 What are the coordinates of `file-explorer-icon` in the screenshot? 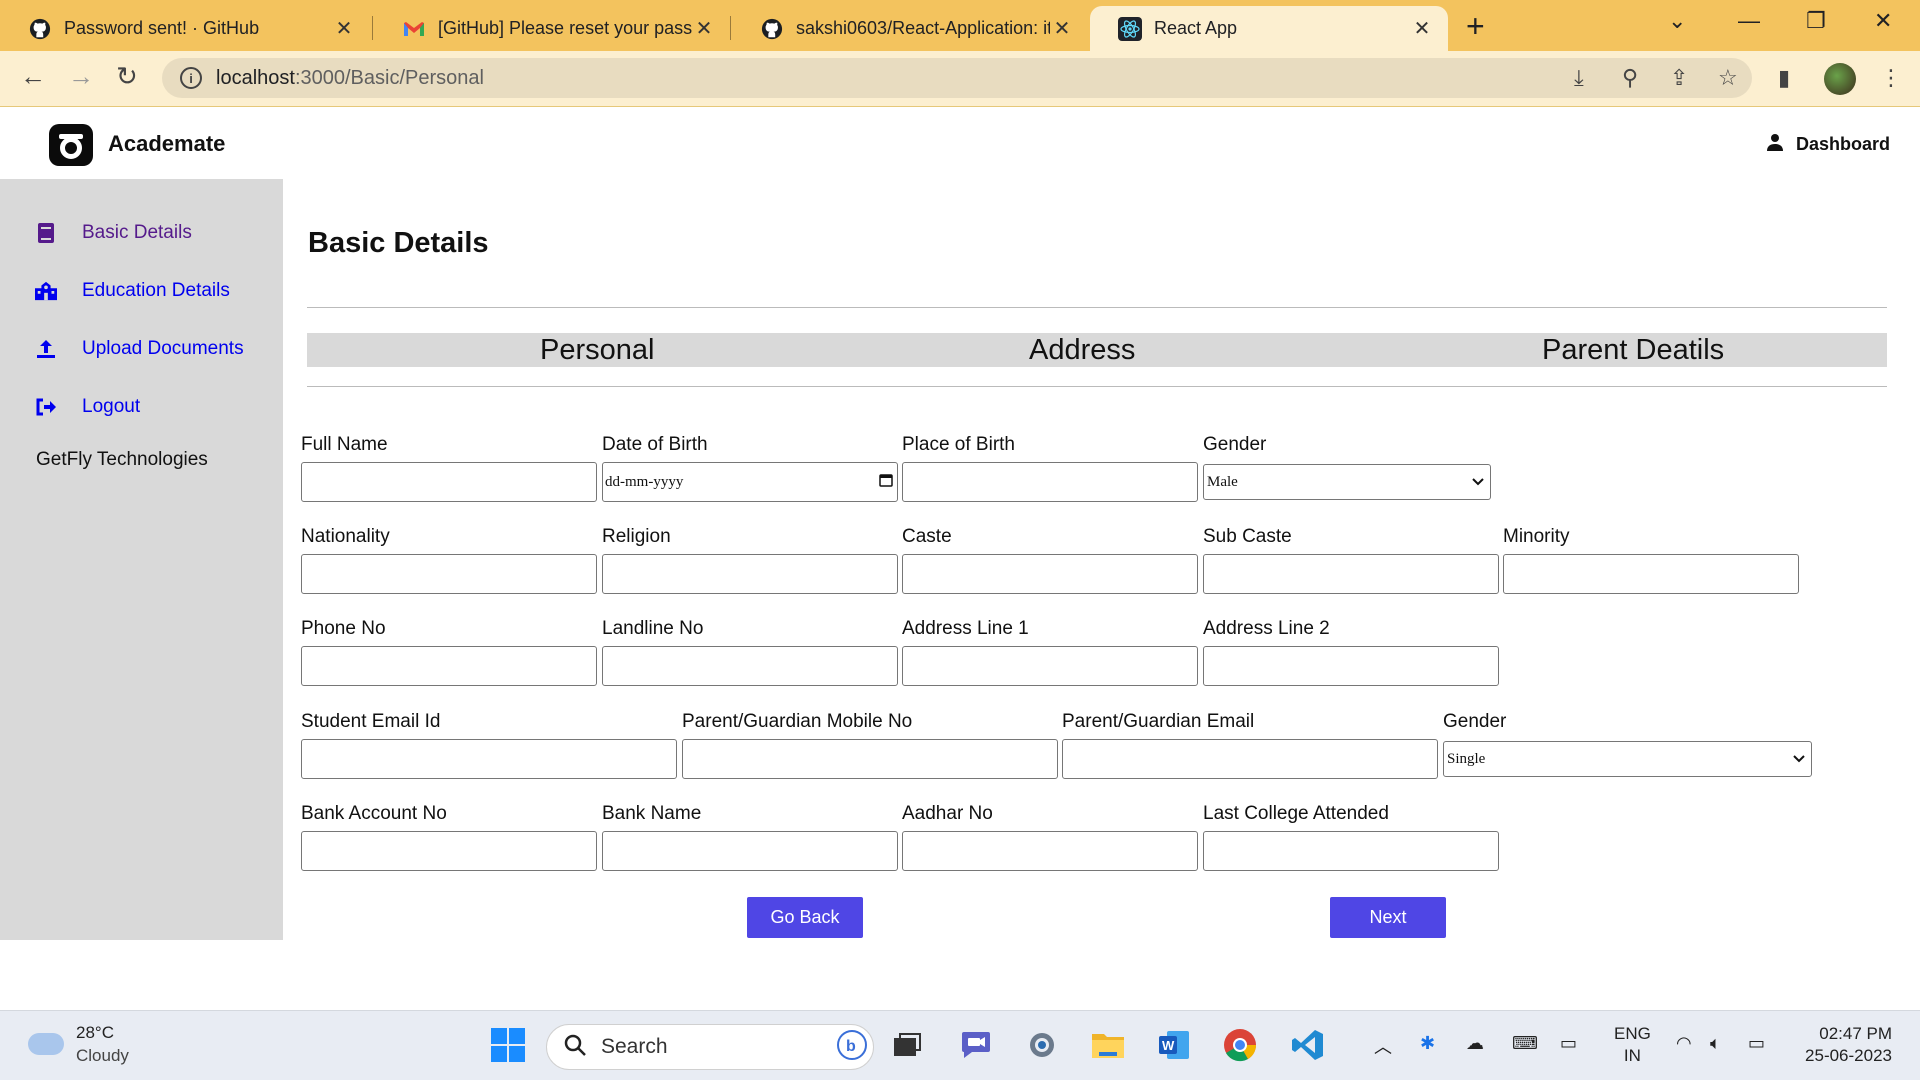 It's located at (1108, 1045).